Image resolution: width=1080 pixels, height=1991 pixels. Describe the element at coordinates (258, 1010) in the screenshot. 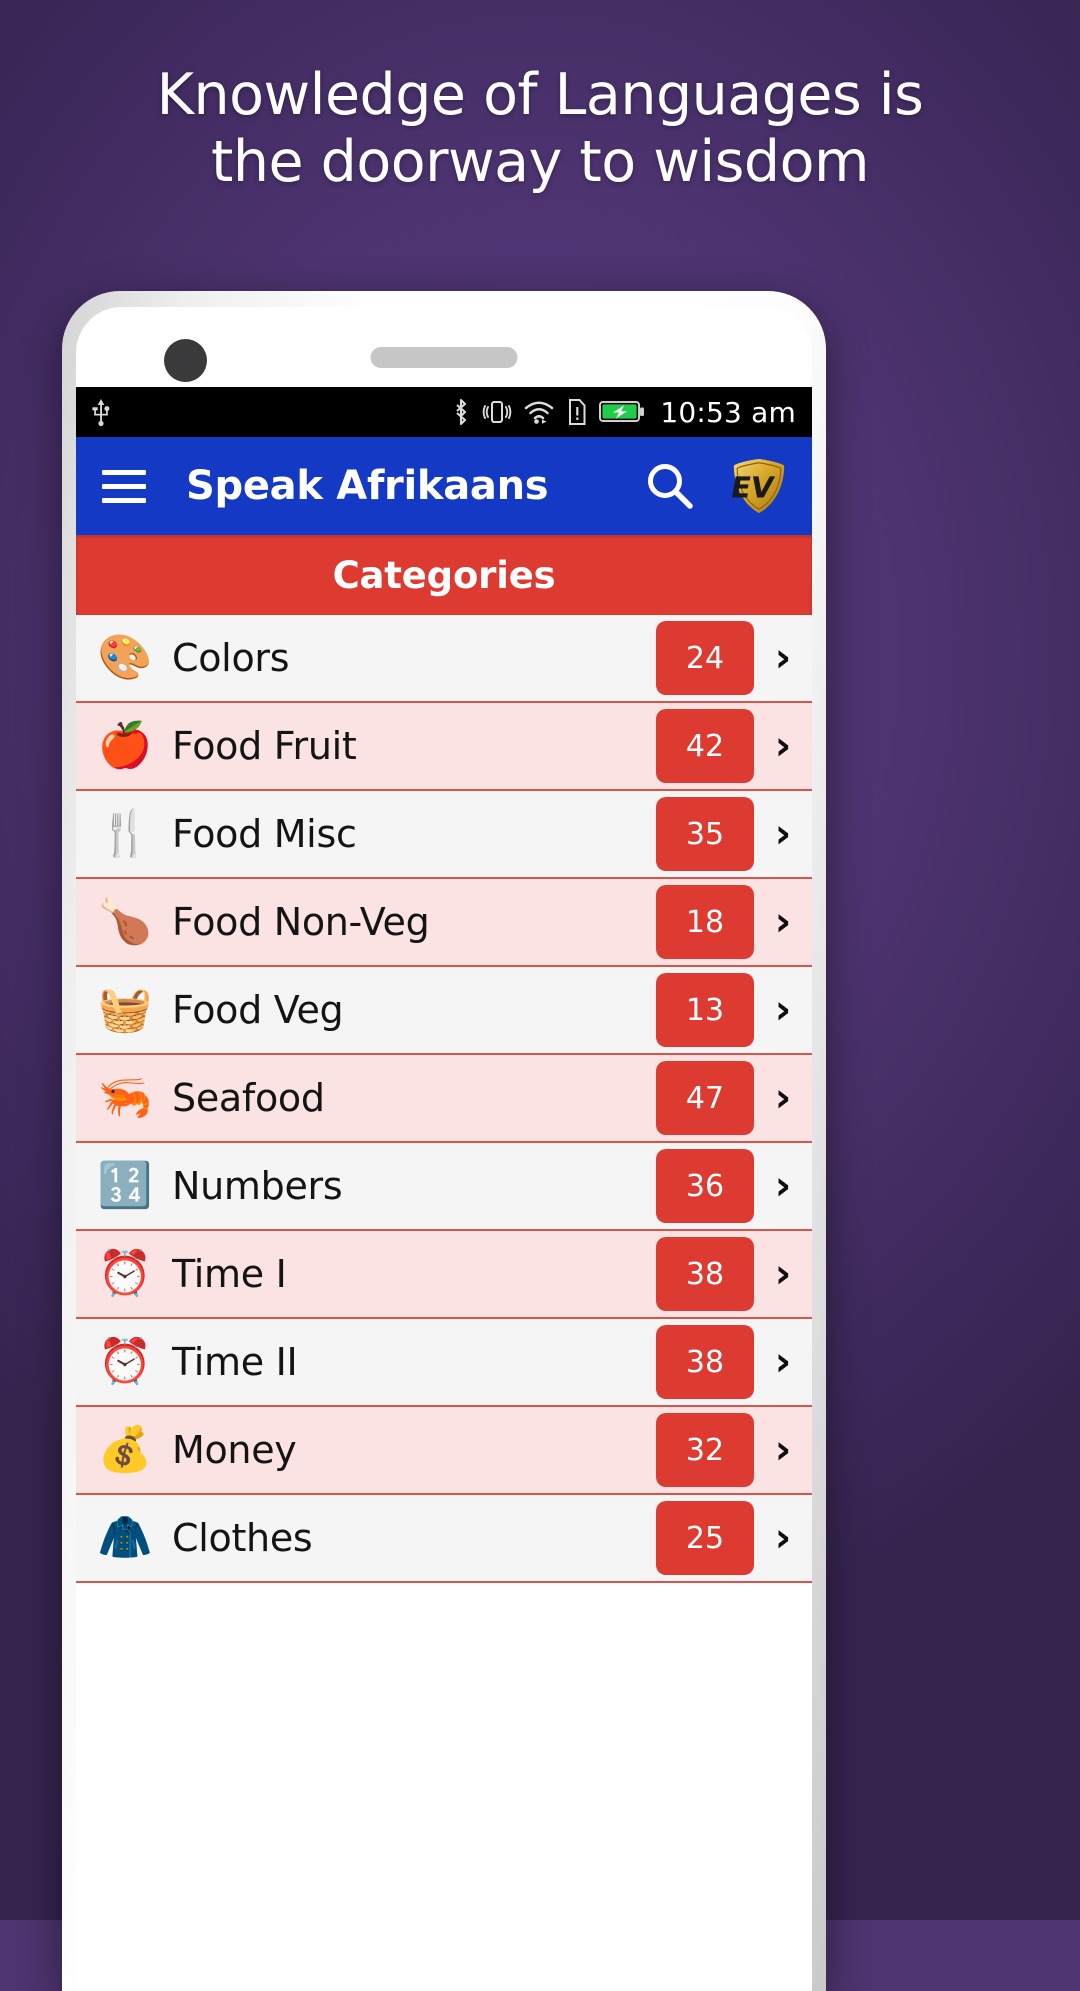

I see `category-label: Food Veg` at that location.